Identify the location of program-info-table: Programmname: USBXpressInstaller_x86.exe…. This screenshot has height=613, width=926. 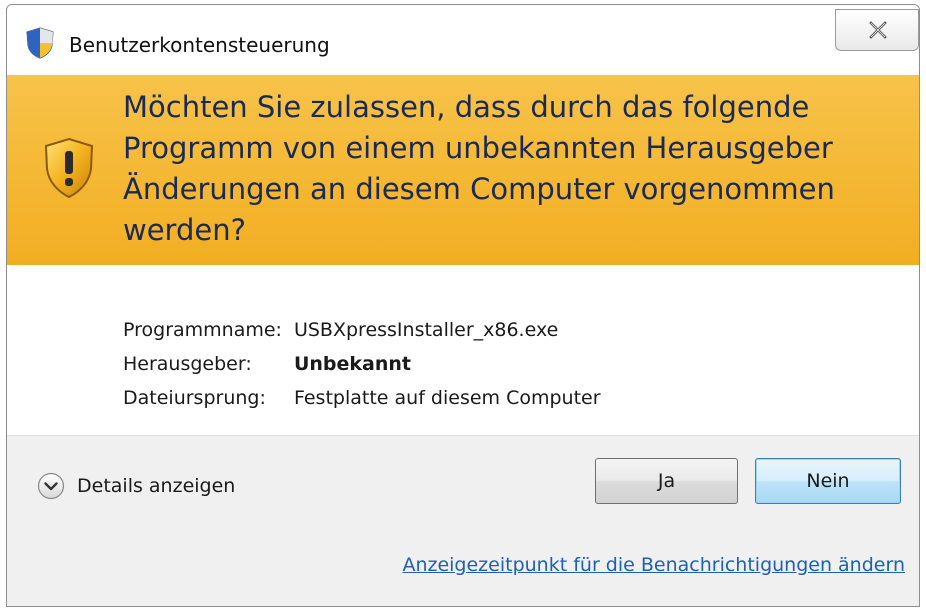
(368, 364).